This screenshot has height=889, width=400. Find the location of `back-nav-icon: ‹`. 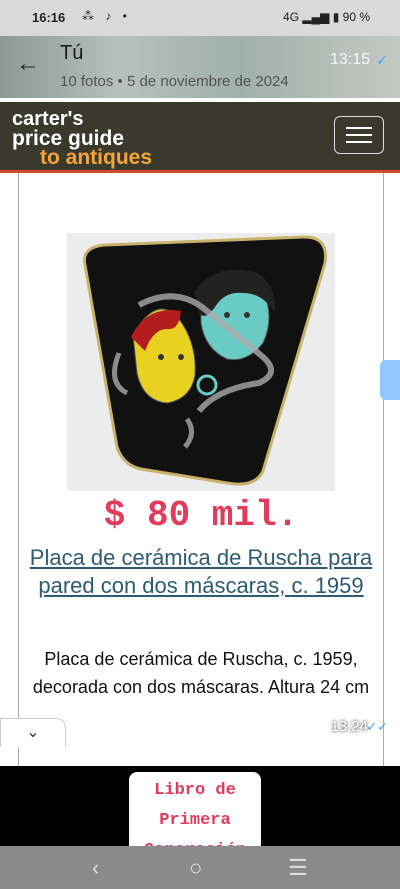

back-nav-icon: ‹ is located at coordinates (95, 868).